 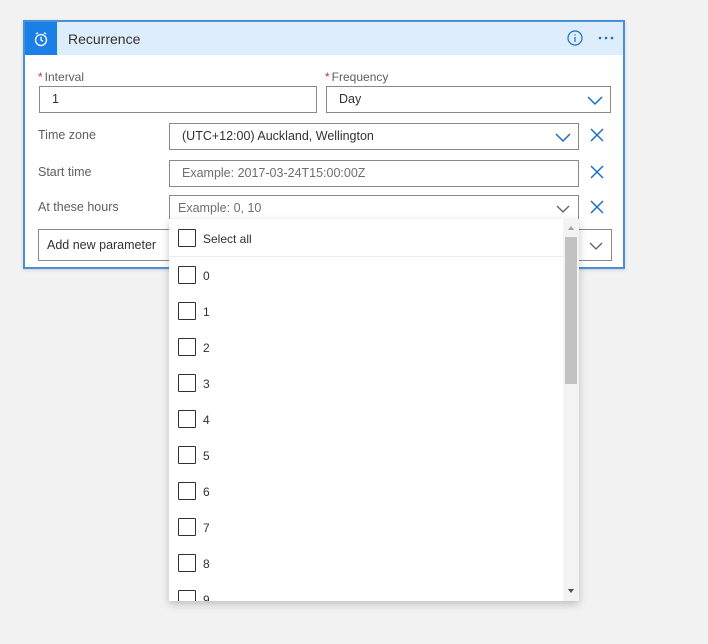 What do you see at coordinates (206, 420) in the screenshot?
I see `hour-option-label: 4` at bounding box center [206, 420].